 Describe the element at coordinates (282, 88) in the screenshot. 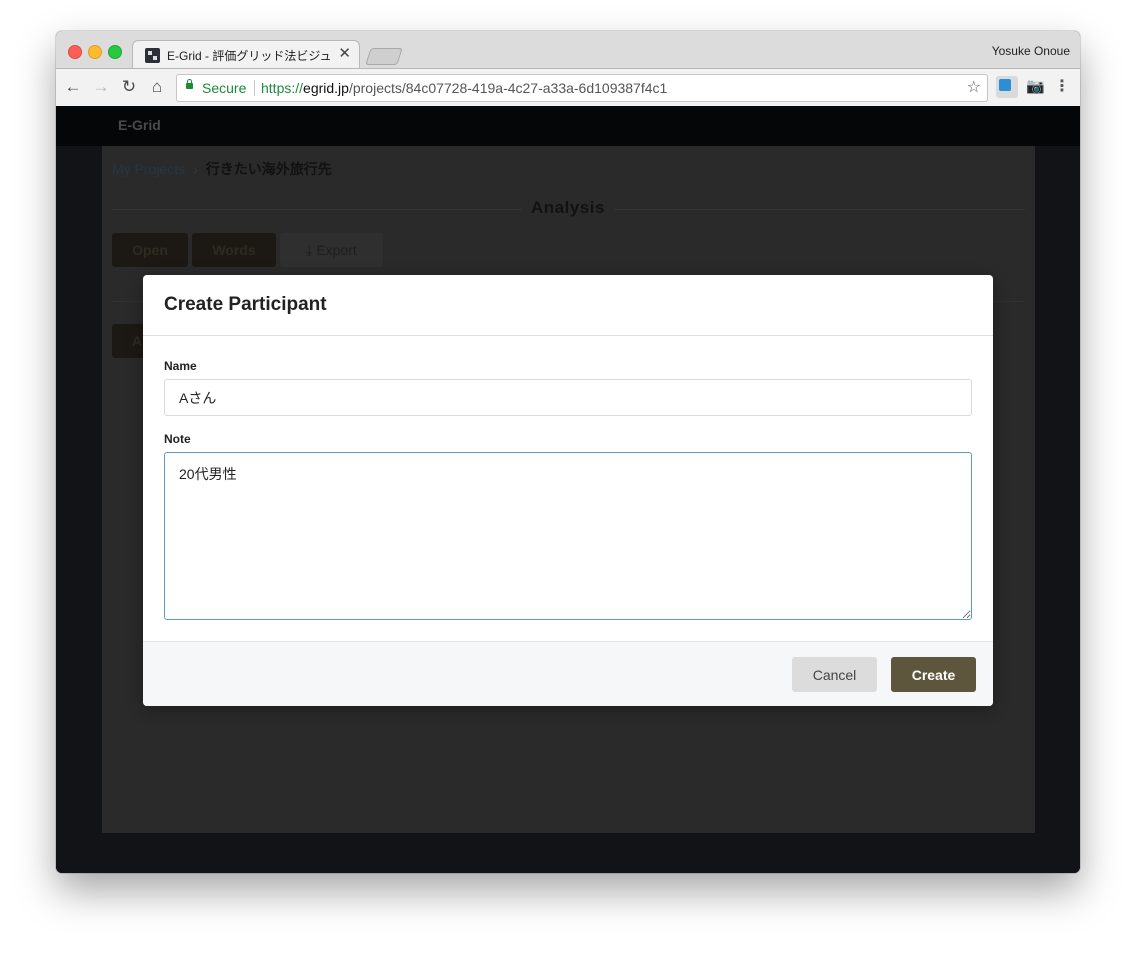

I see `url-scheme: https://` at that location.